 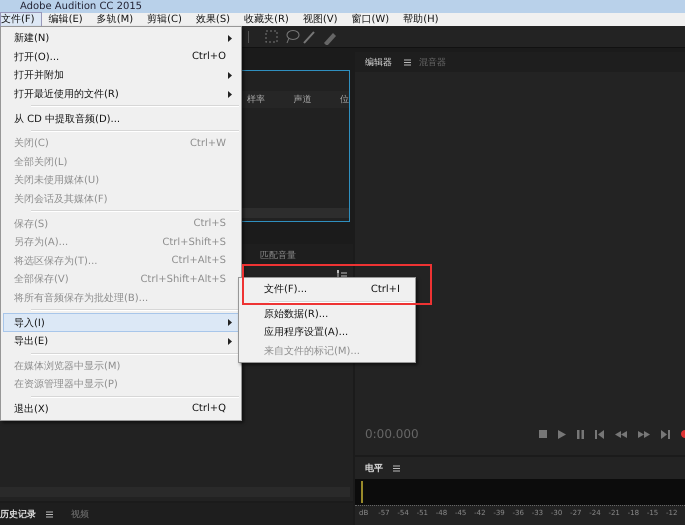 What do you see at coordinates (562, 434) in the screenshot?
I see `play-icon` at bounding box center [562, 434].